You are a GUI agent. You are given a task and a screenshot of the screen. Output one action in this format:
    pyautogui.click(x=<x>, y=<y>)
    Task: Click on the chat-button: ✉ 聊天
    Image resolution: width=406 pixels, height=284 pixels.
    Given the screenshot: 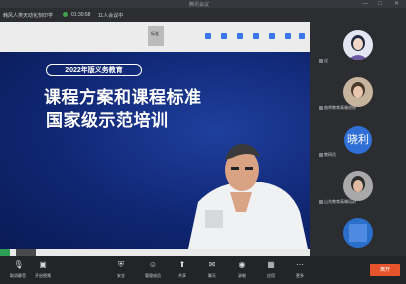 What is the action you would take?
    pyautogui.click(x=212, y=269)
    